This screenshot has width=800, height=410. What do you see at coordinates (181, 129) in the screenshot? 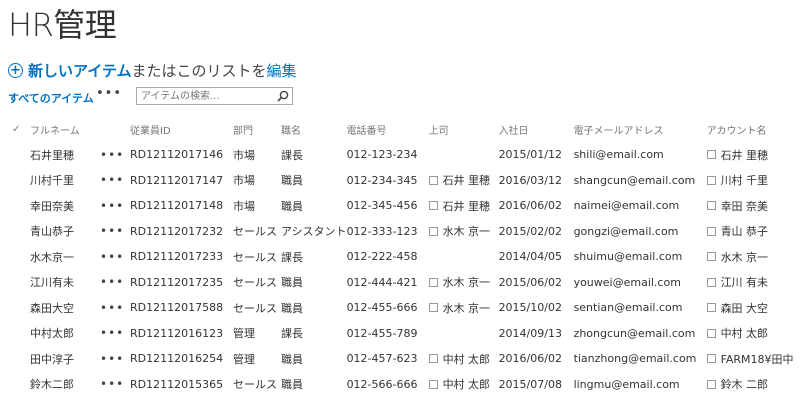
I see `column-header-employee-id: 従業員ID` at bounding box center [181, 129].